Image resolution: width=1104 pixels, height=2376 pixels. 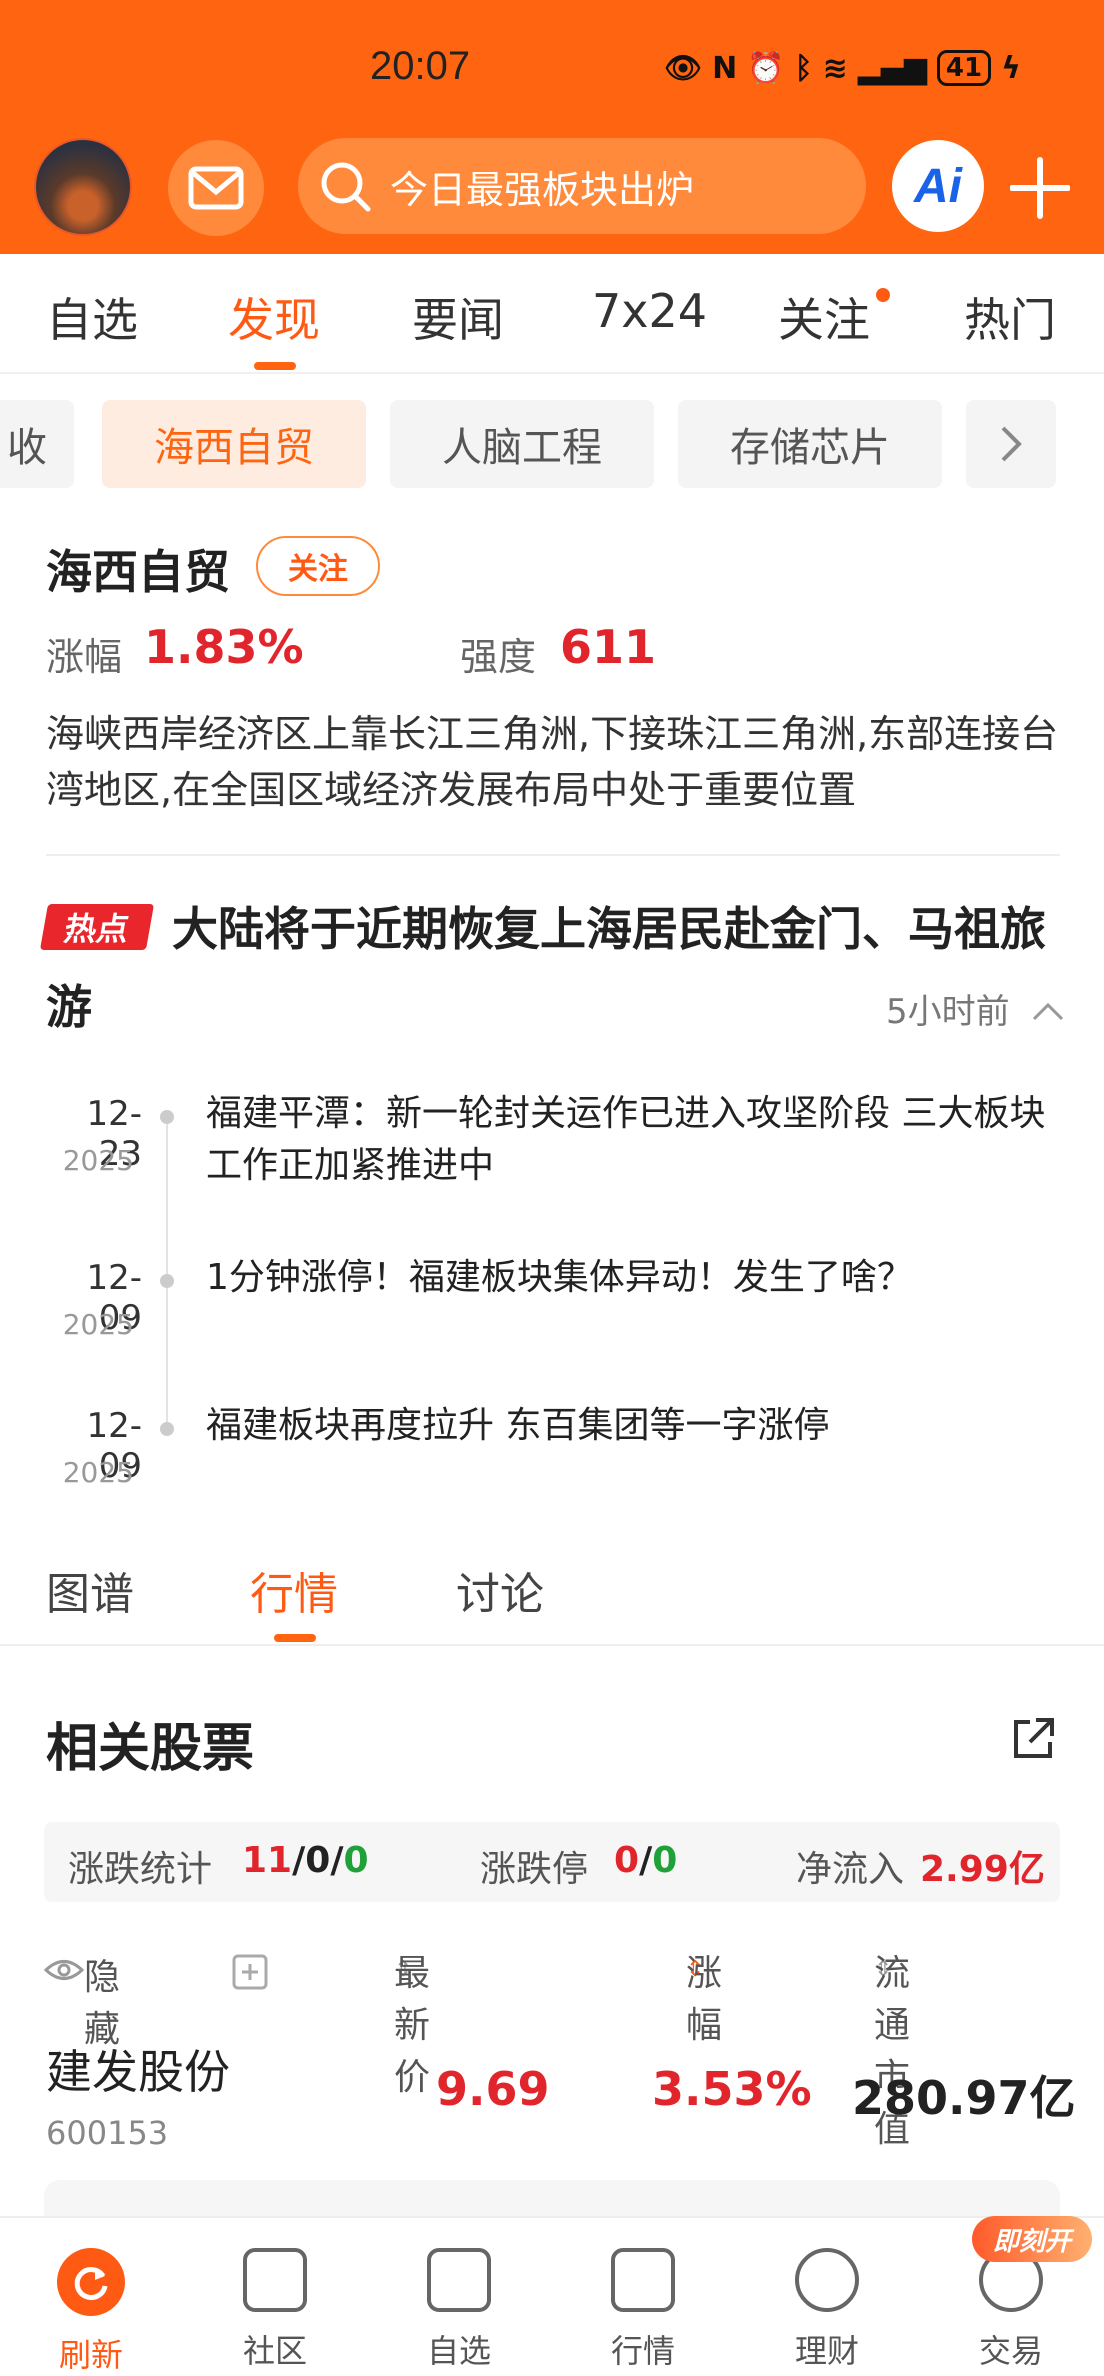 What do you see at coordinates (274, 2351) in the screenshot?
I see `nav-community-label: 社区` at bounding box center [274, 2351].